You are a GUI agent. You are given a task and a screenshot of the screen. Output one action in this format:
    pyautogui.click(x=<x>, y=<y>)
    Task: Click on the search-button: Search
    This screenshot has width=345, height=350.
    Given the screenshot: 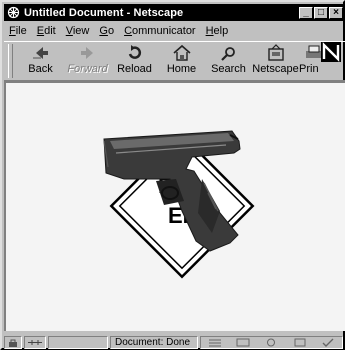 What is the action you would take?
    pyautogui.click(x=228, y=60)
    